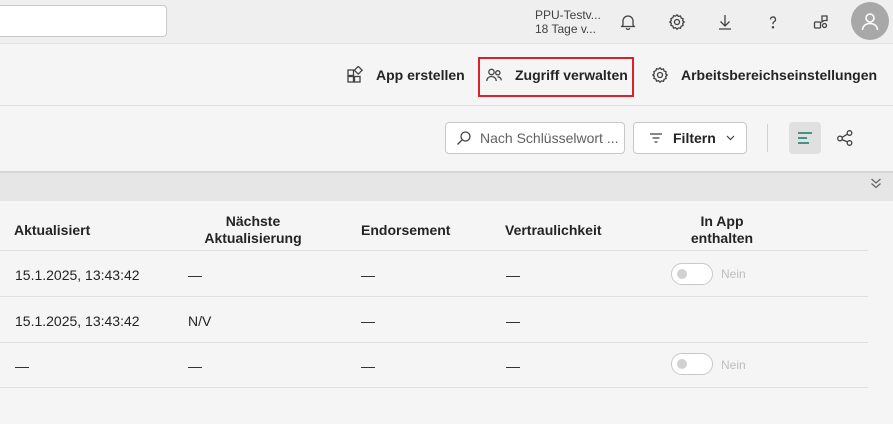 Image resolution: width=893 pixels, height=424 pixels. Describe the element at coordinates (494, 75) in the screenshot. I see `people-icon` at that location.